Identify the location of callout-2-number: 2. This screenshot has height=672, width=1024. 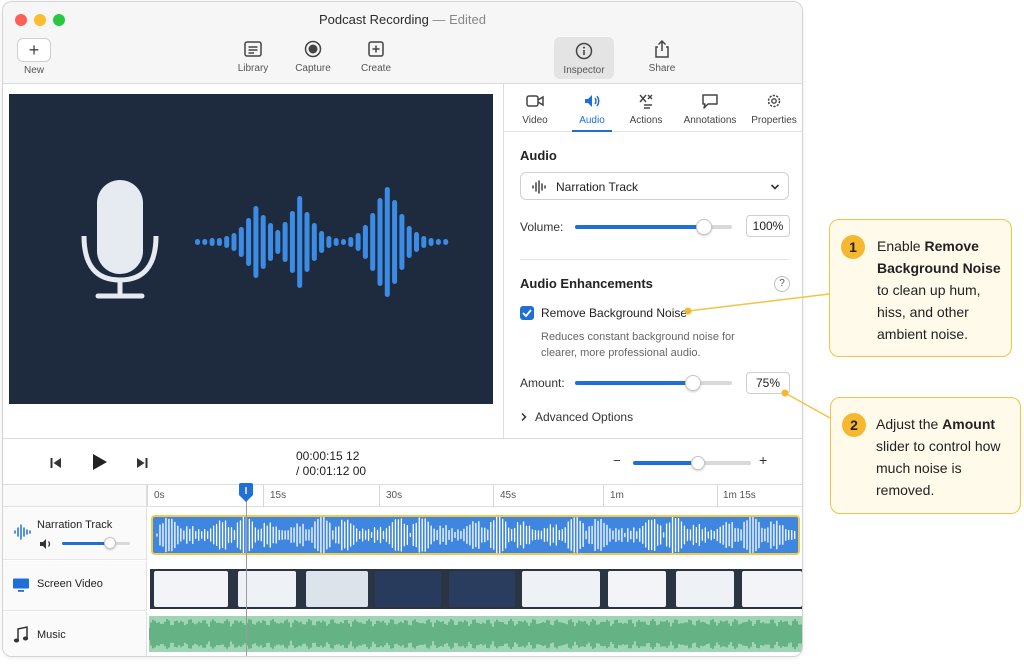
(854, 425).